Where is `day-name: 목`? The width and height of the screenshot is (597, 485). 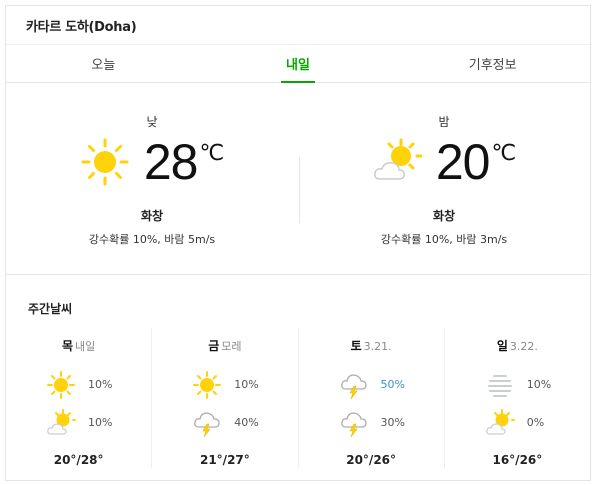
day-name: 목 is located at coordinates (67, 346).